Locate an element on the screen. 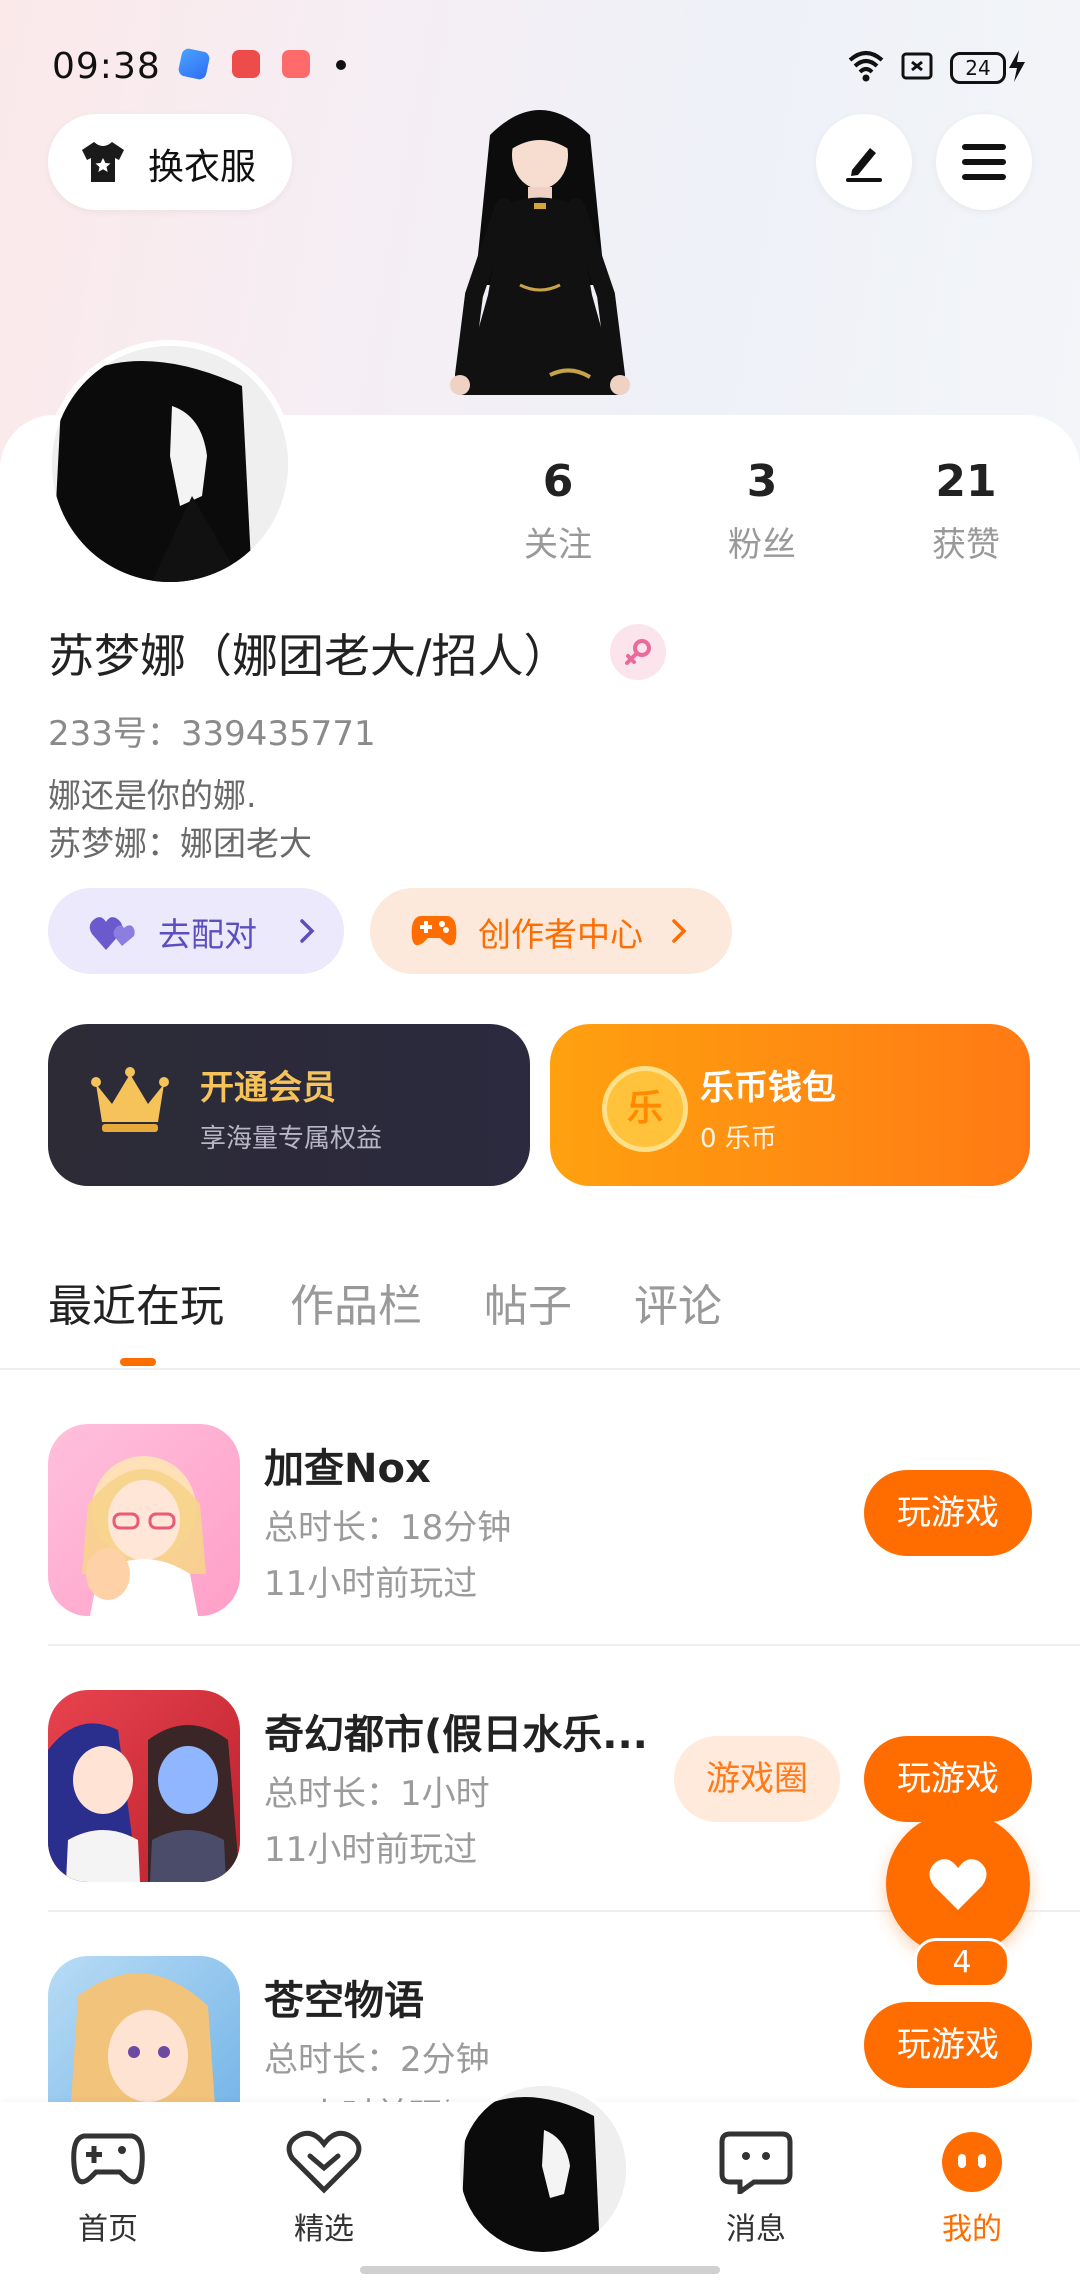  gamepad-nav-icon is located at coordinates (108, 2159).